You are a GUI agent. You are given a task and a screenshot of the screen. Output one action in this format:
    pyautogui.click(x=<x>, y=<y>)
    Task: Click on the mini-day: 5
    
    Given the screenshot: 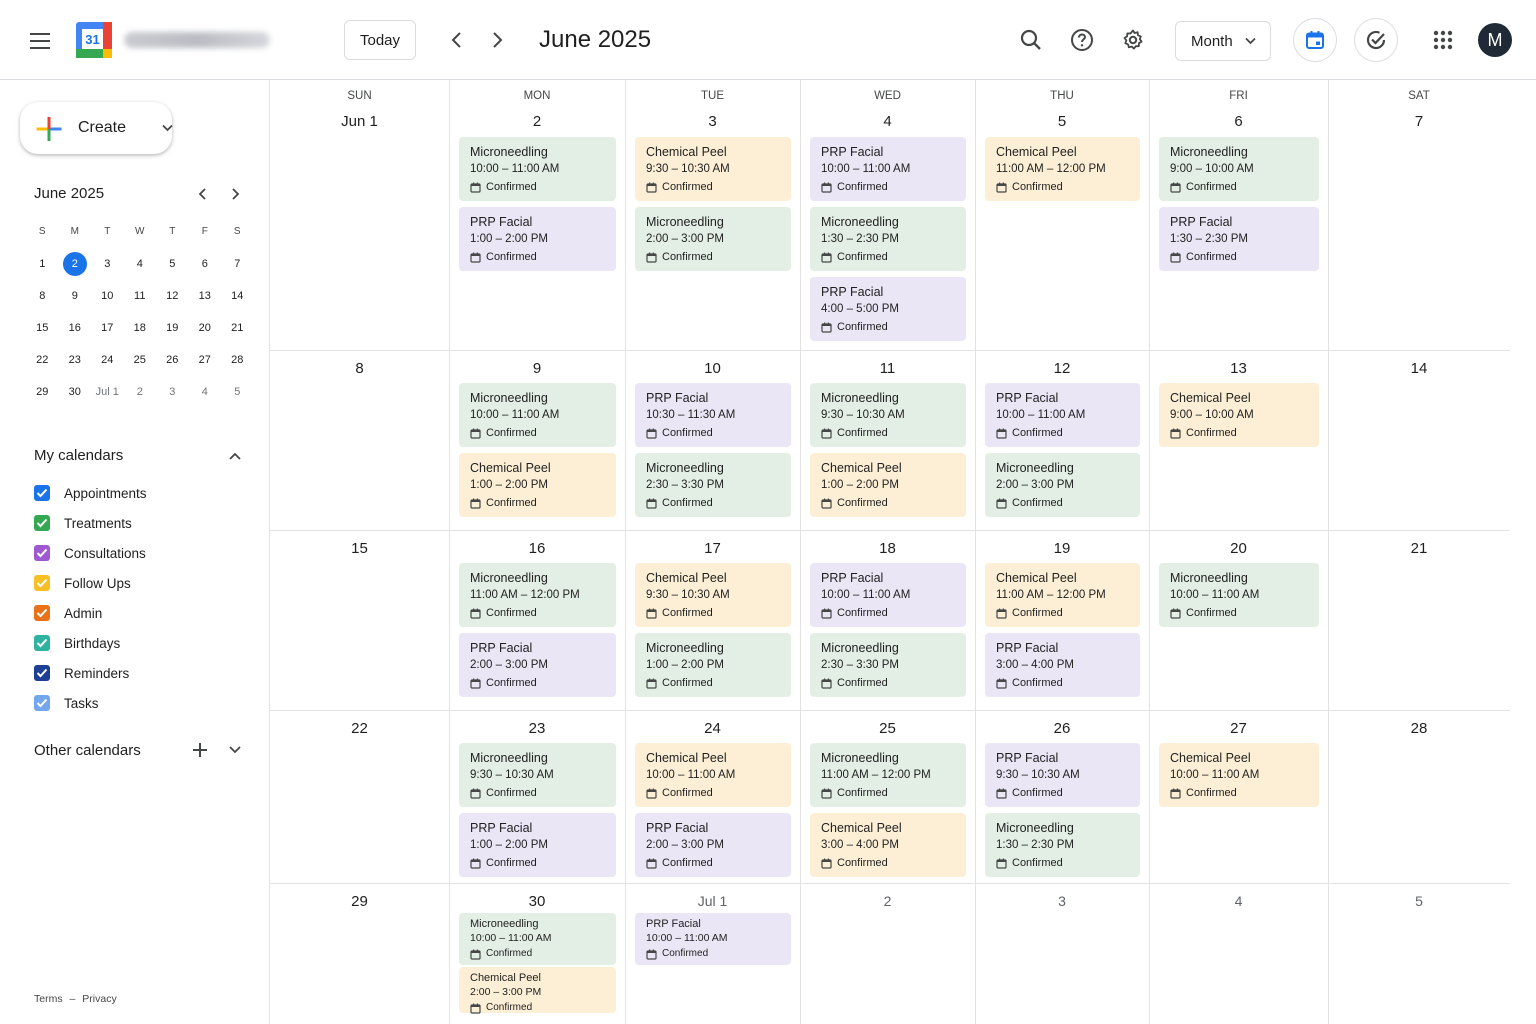 What is the action you would take?
    pyautogui.click(x=237, y=392)
    